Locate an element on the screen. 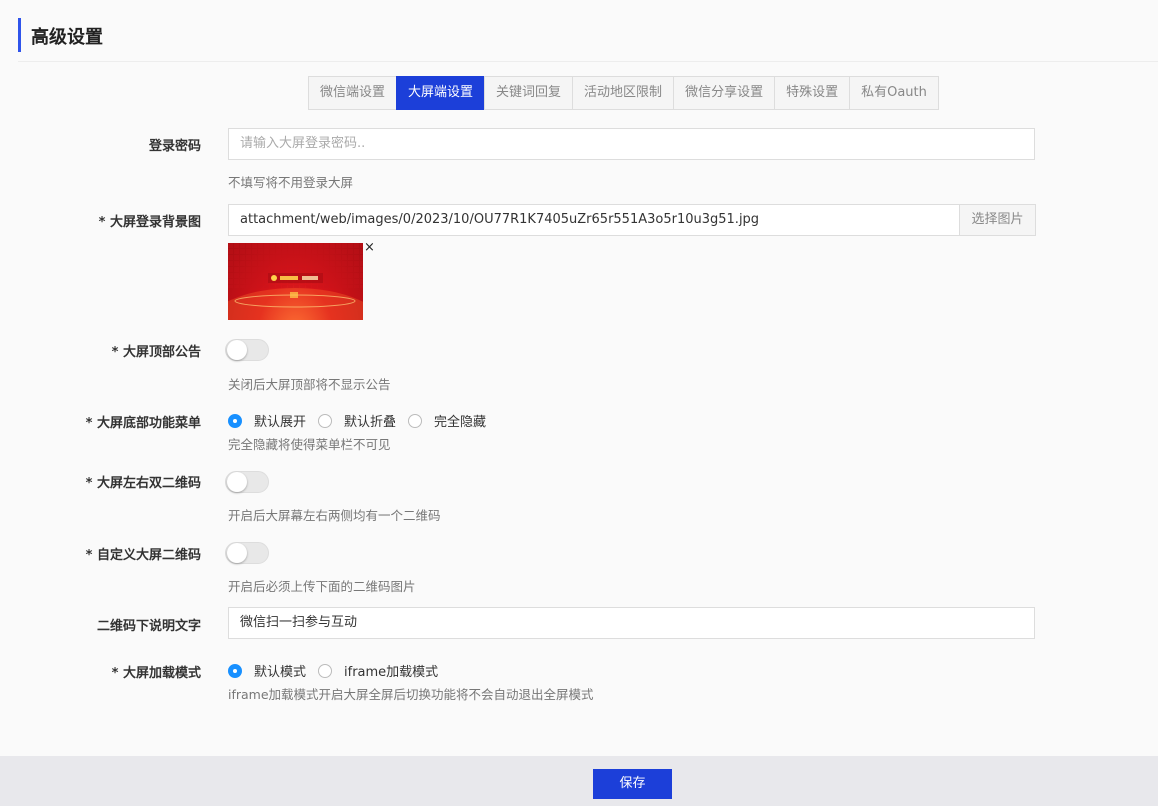 The image size is (1158, 806). login-bg-label: * 大屏登录背景图 is located at coordinates (149, 222).